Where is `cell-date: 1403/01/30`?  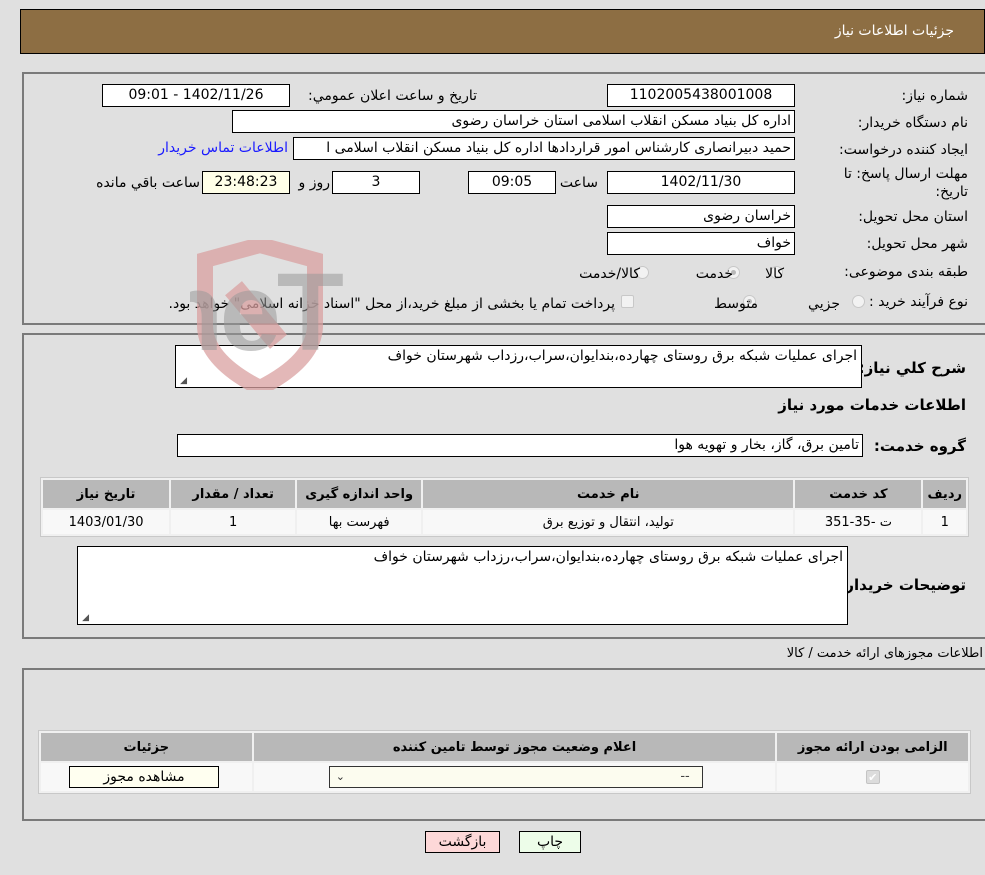 cell-date: 1403/01/30 is located at coordinates (106, 522).